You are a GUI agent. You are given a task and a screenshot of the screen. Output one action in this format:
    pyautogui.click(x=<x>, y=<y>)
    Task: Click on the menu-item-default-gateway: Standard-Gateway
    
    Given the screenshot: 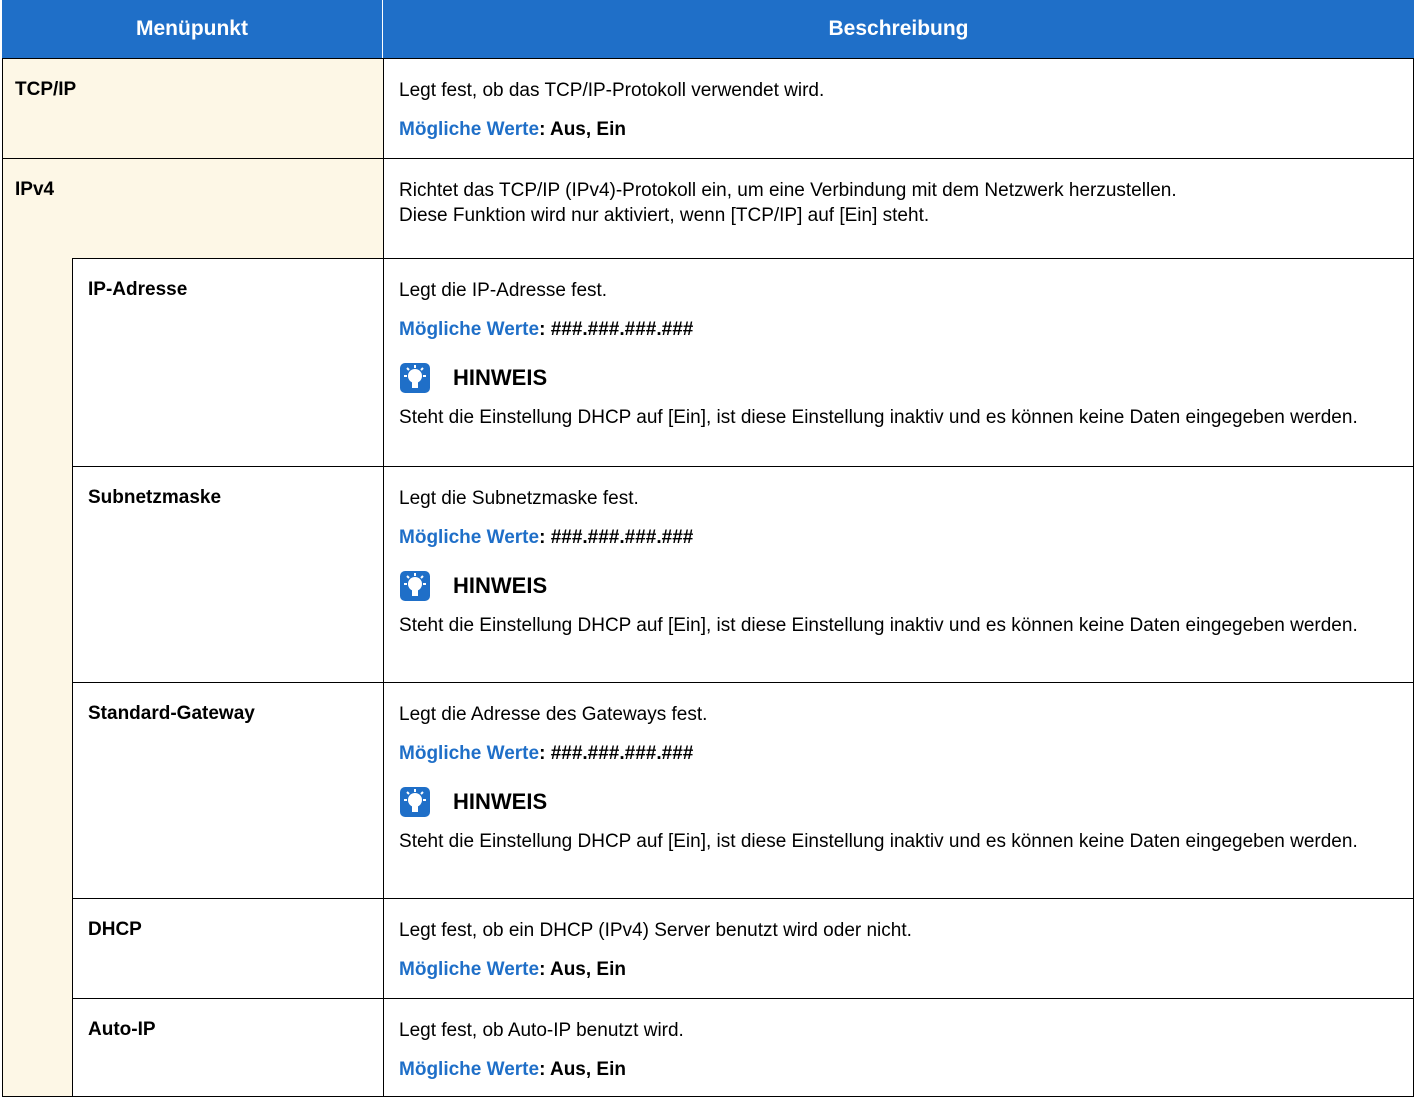 What is the action you would take?
    pyautogui.click(x=228, y=790)
    